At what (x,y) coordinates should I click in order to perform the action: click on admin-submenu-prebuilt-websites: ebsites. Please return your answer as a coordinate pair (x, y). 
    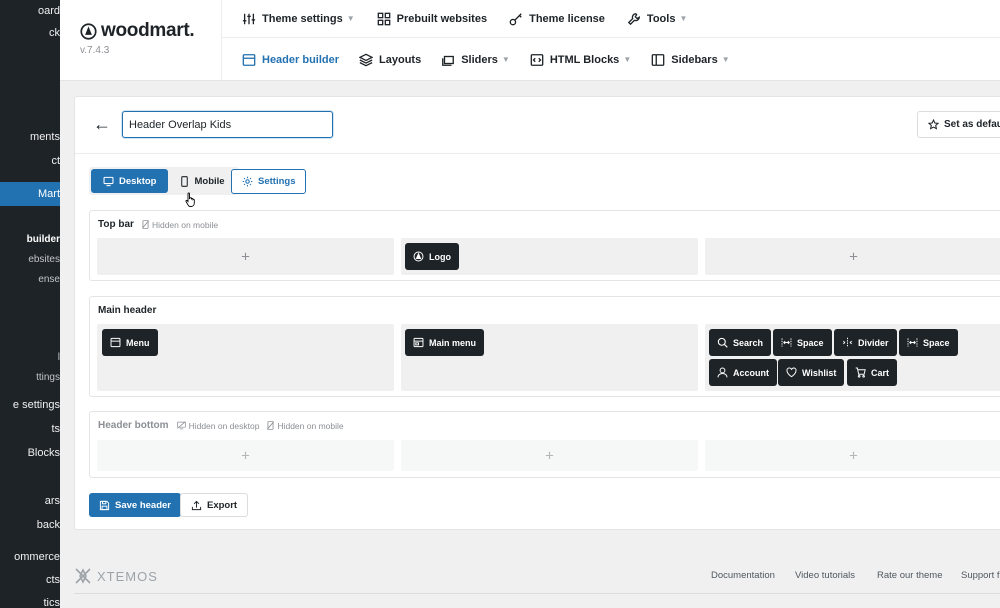
    Looking at the image, I should click on (30, 260).